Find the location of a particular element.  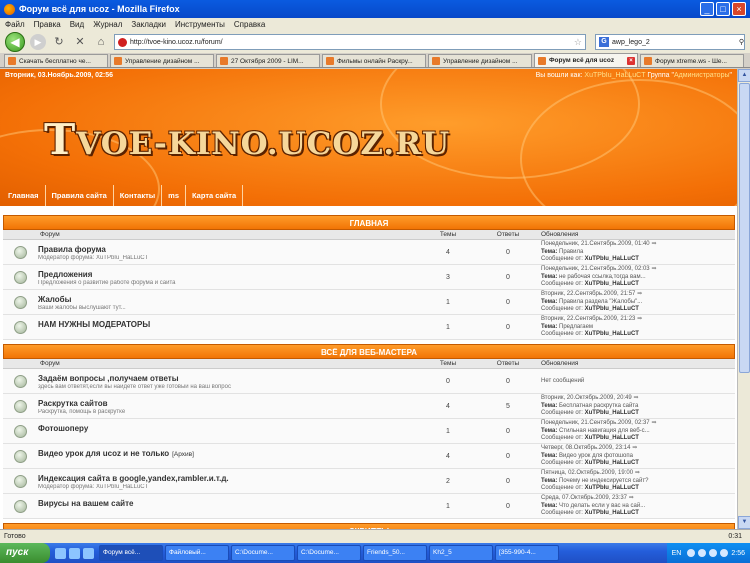

menu-view: Вид is located at coordinates (77, 24).